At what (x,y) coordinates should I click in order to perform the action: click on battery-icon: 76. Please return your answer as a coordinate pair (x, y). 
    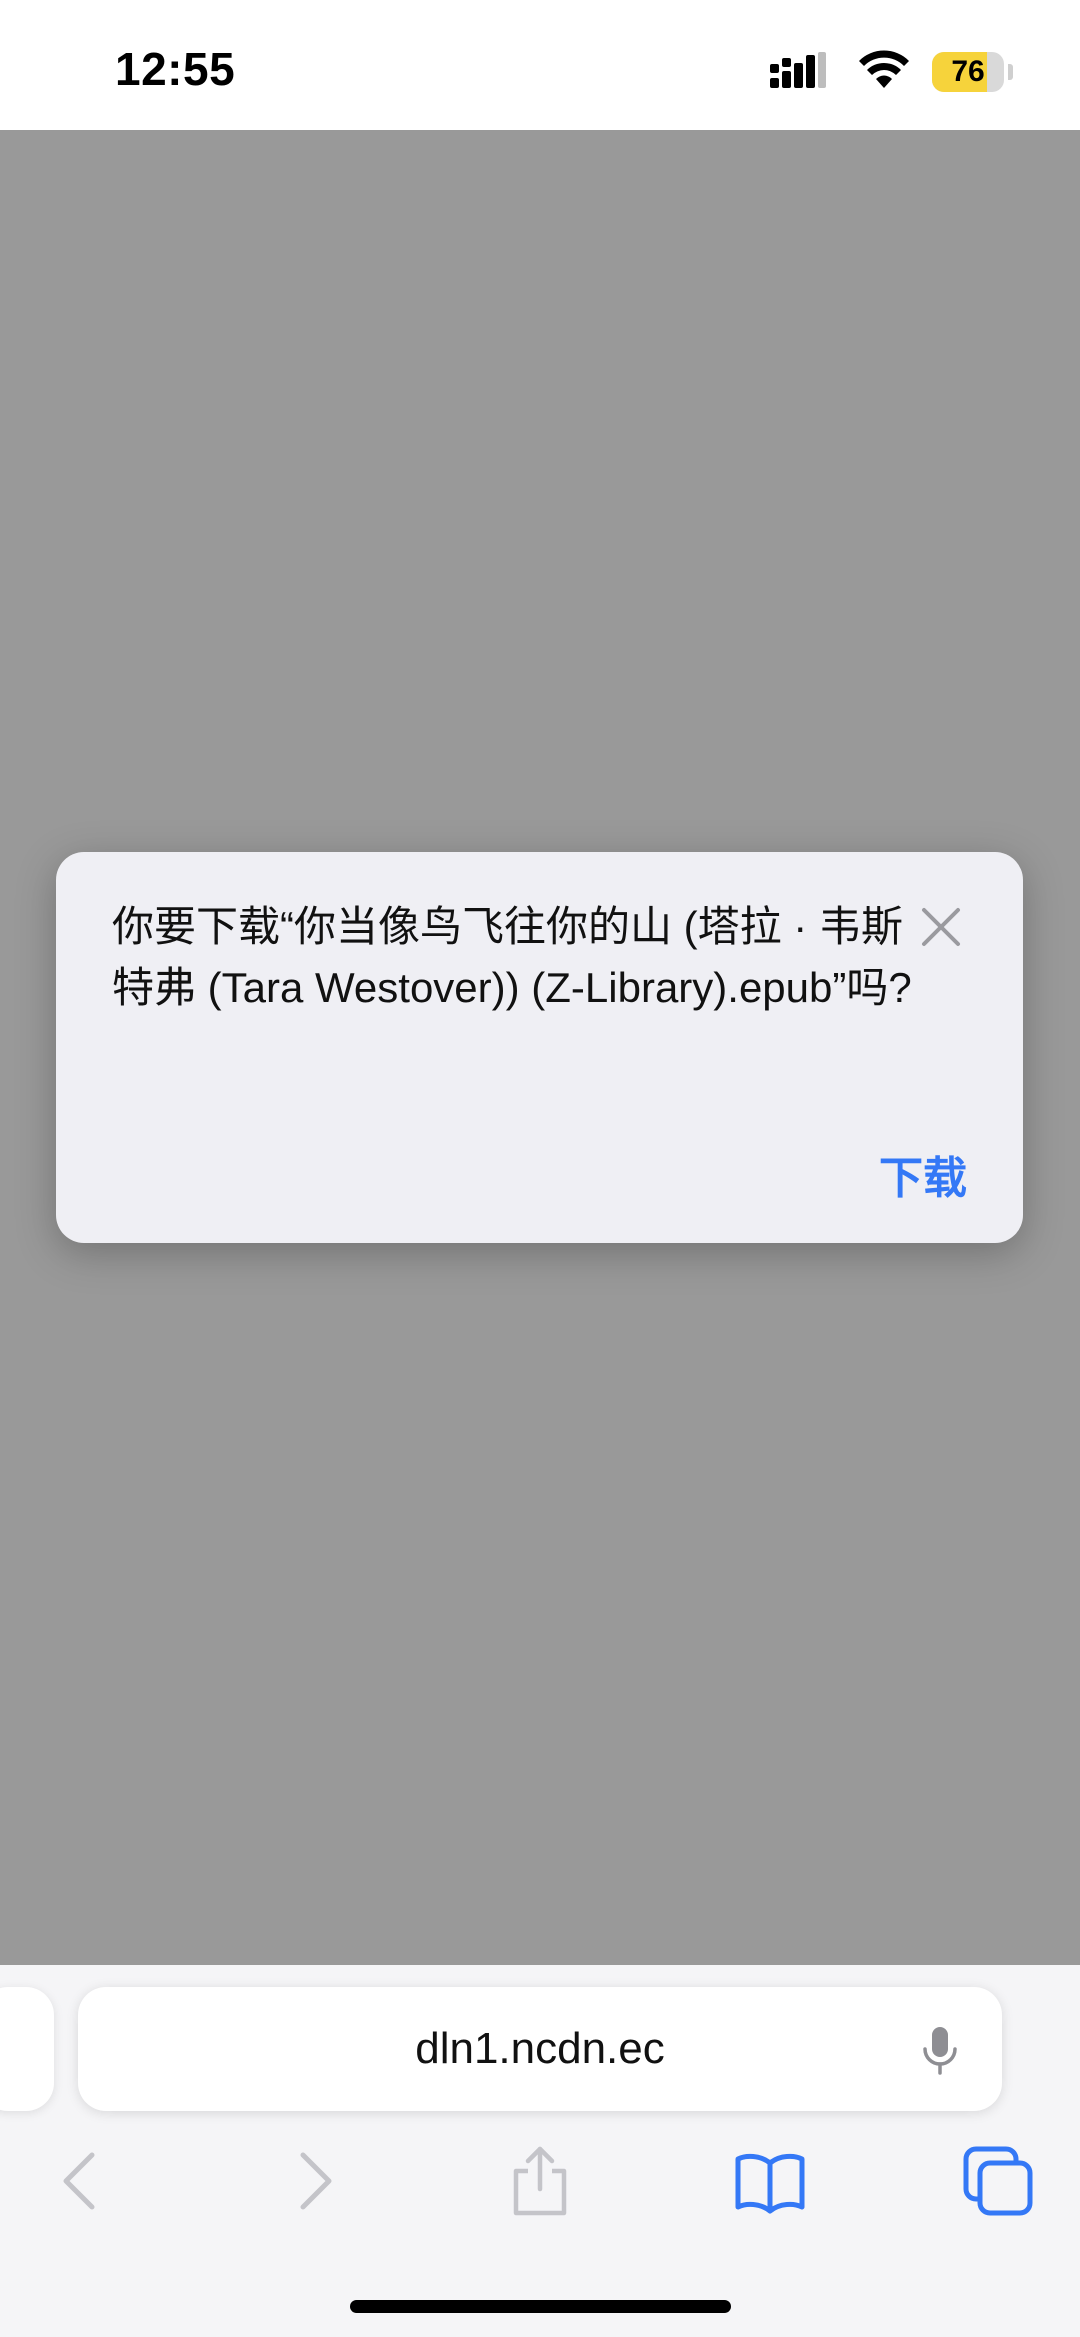
    Looking at the image, I should click on (968, 72).